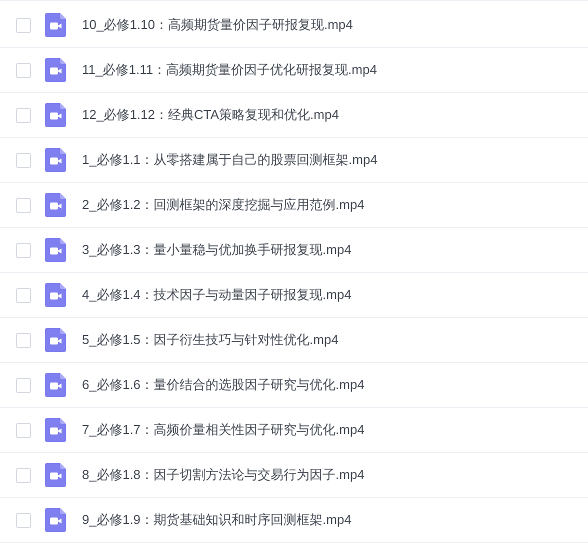 This screenshot has height=543, width=588. What do you see at coordinates (223, 385) in the screenshot?
I see `file-name: 6_必修1.6：量价结合的选股因子研究与优化.mp4` at bounding box center [223, 385].